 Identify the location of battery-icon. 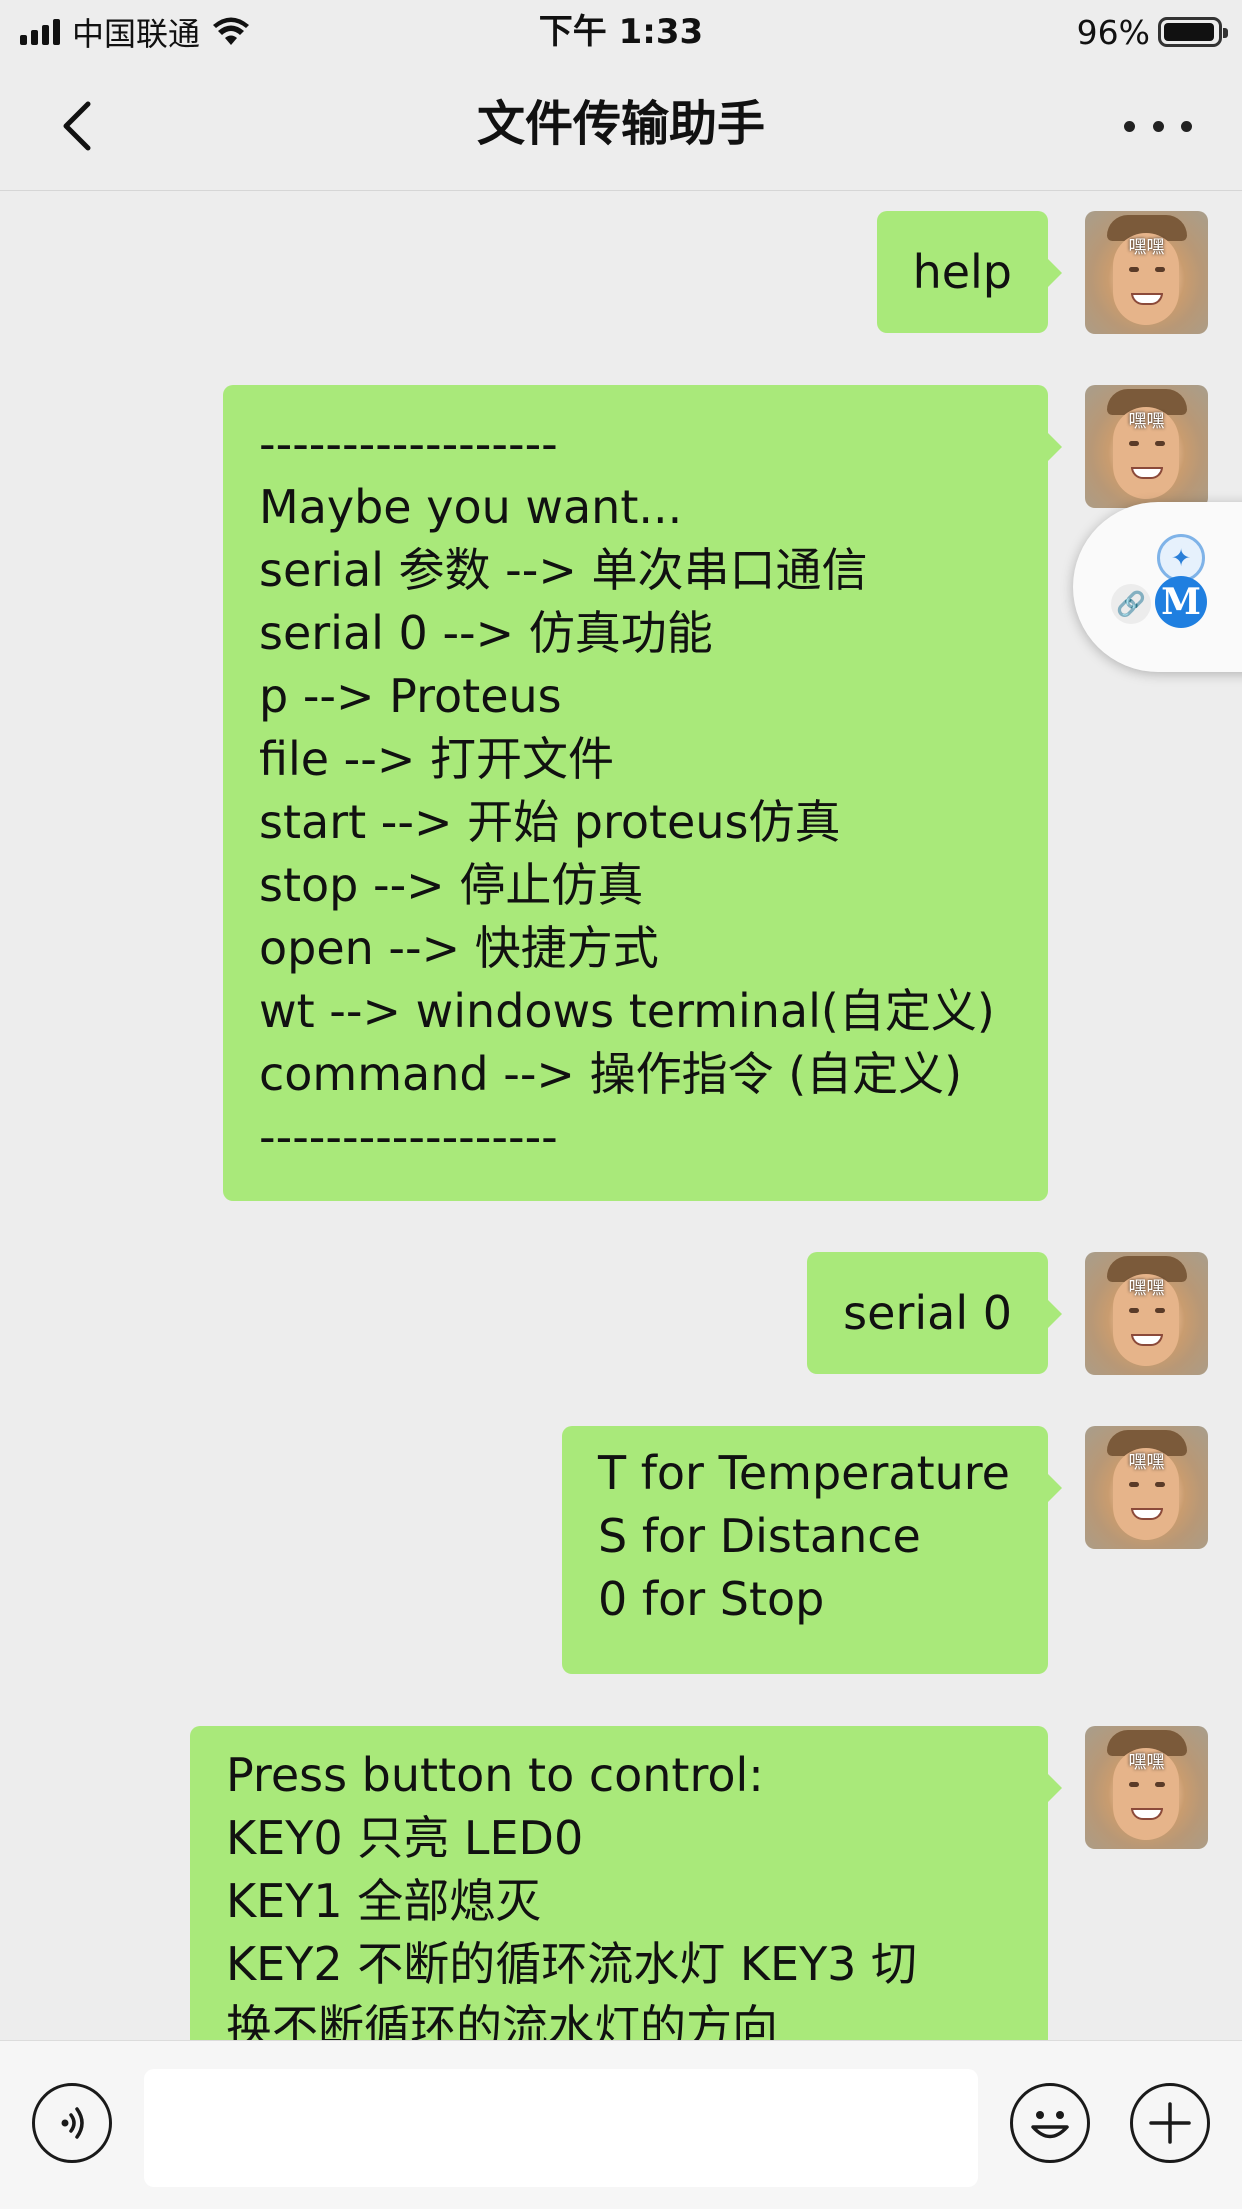
(1193, 32).